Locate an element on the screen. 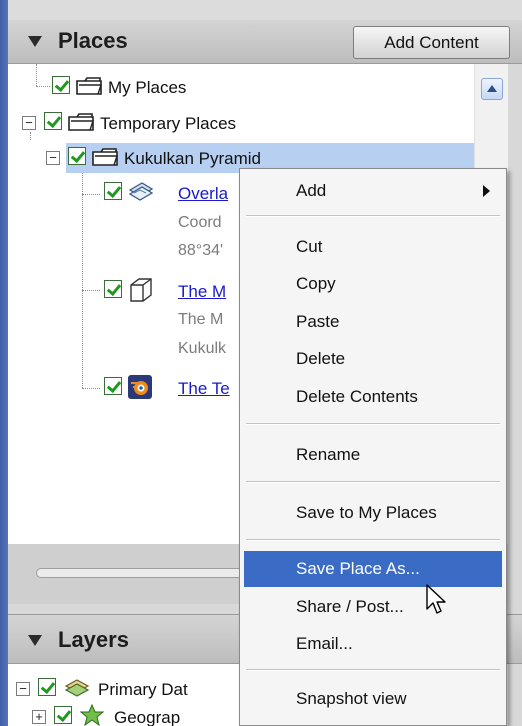 The height and width of the screenshot is (726, 522). menu-item-delete: Delete is located at coordinates (373, 359).